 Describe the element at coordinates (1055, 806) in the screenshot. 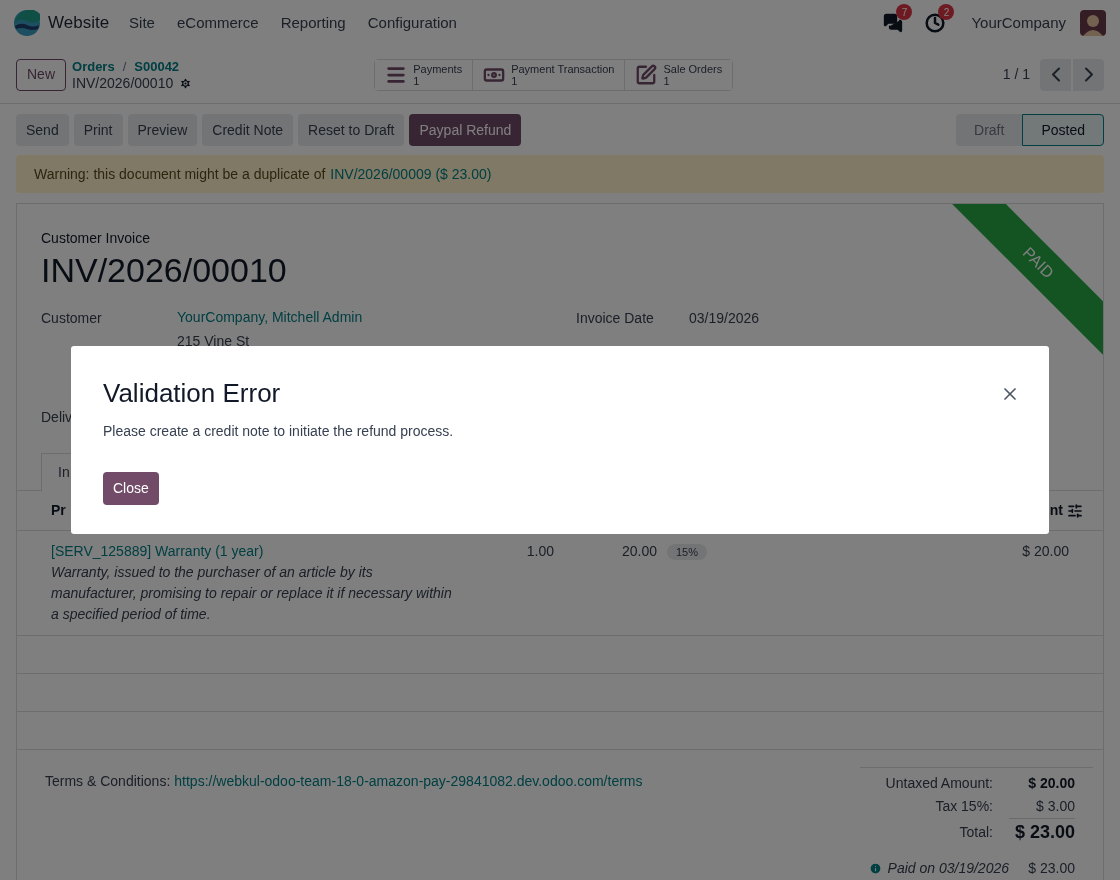

I see `total-value: $ 3.00` at that location.